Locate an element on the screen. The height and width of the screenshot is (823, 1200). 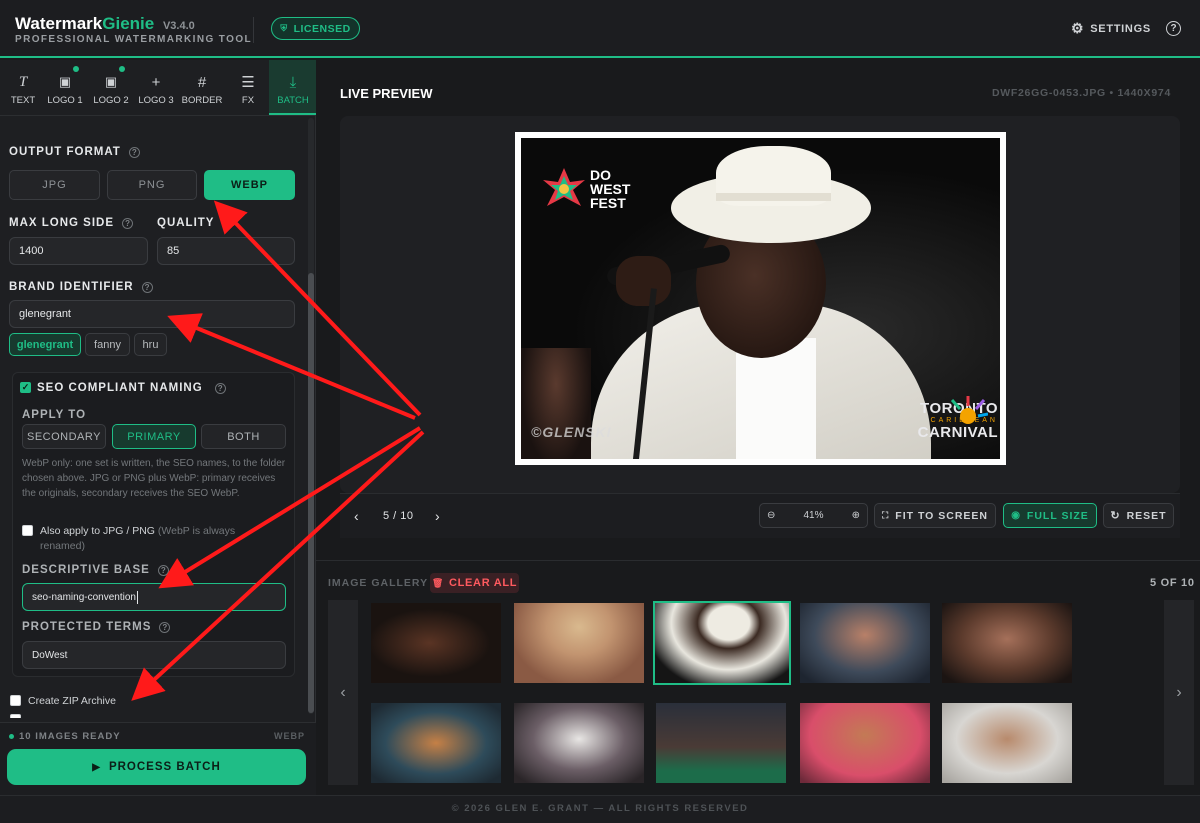
gallery-prev-button: ‹ is located at coordinates (343, 692).